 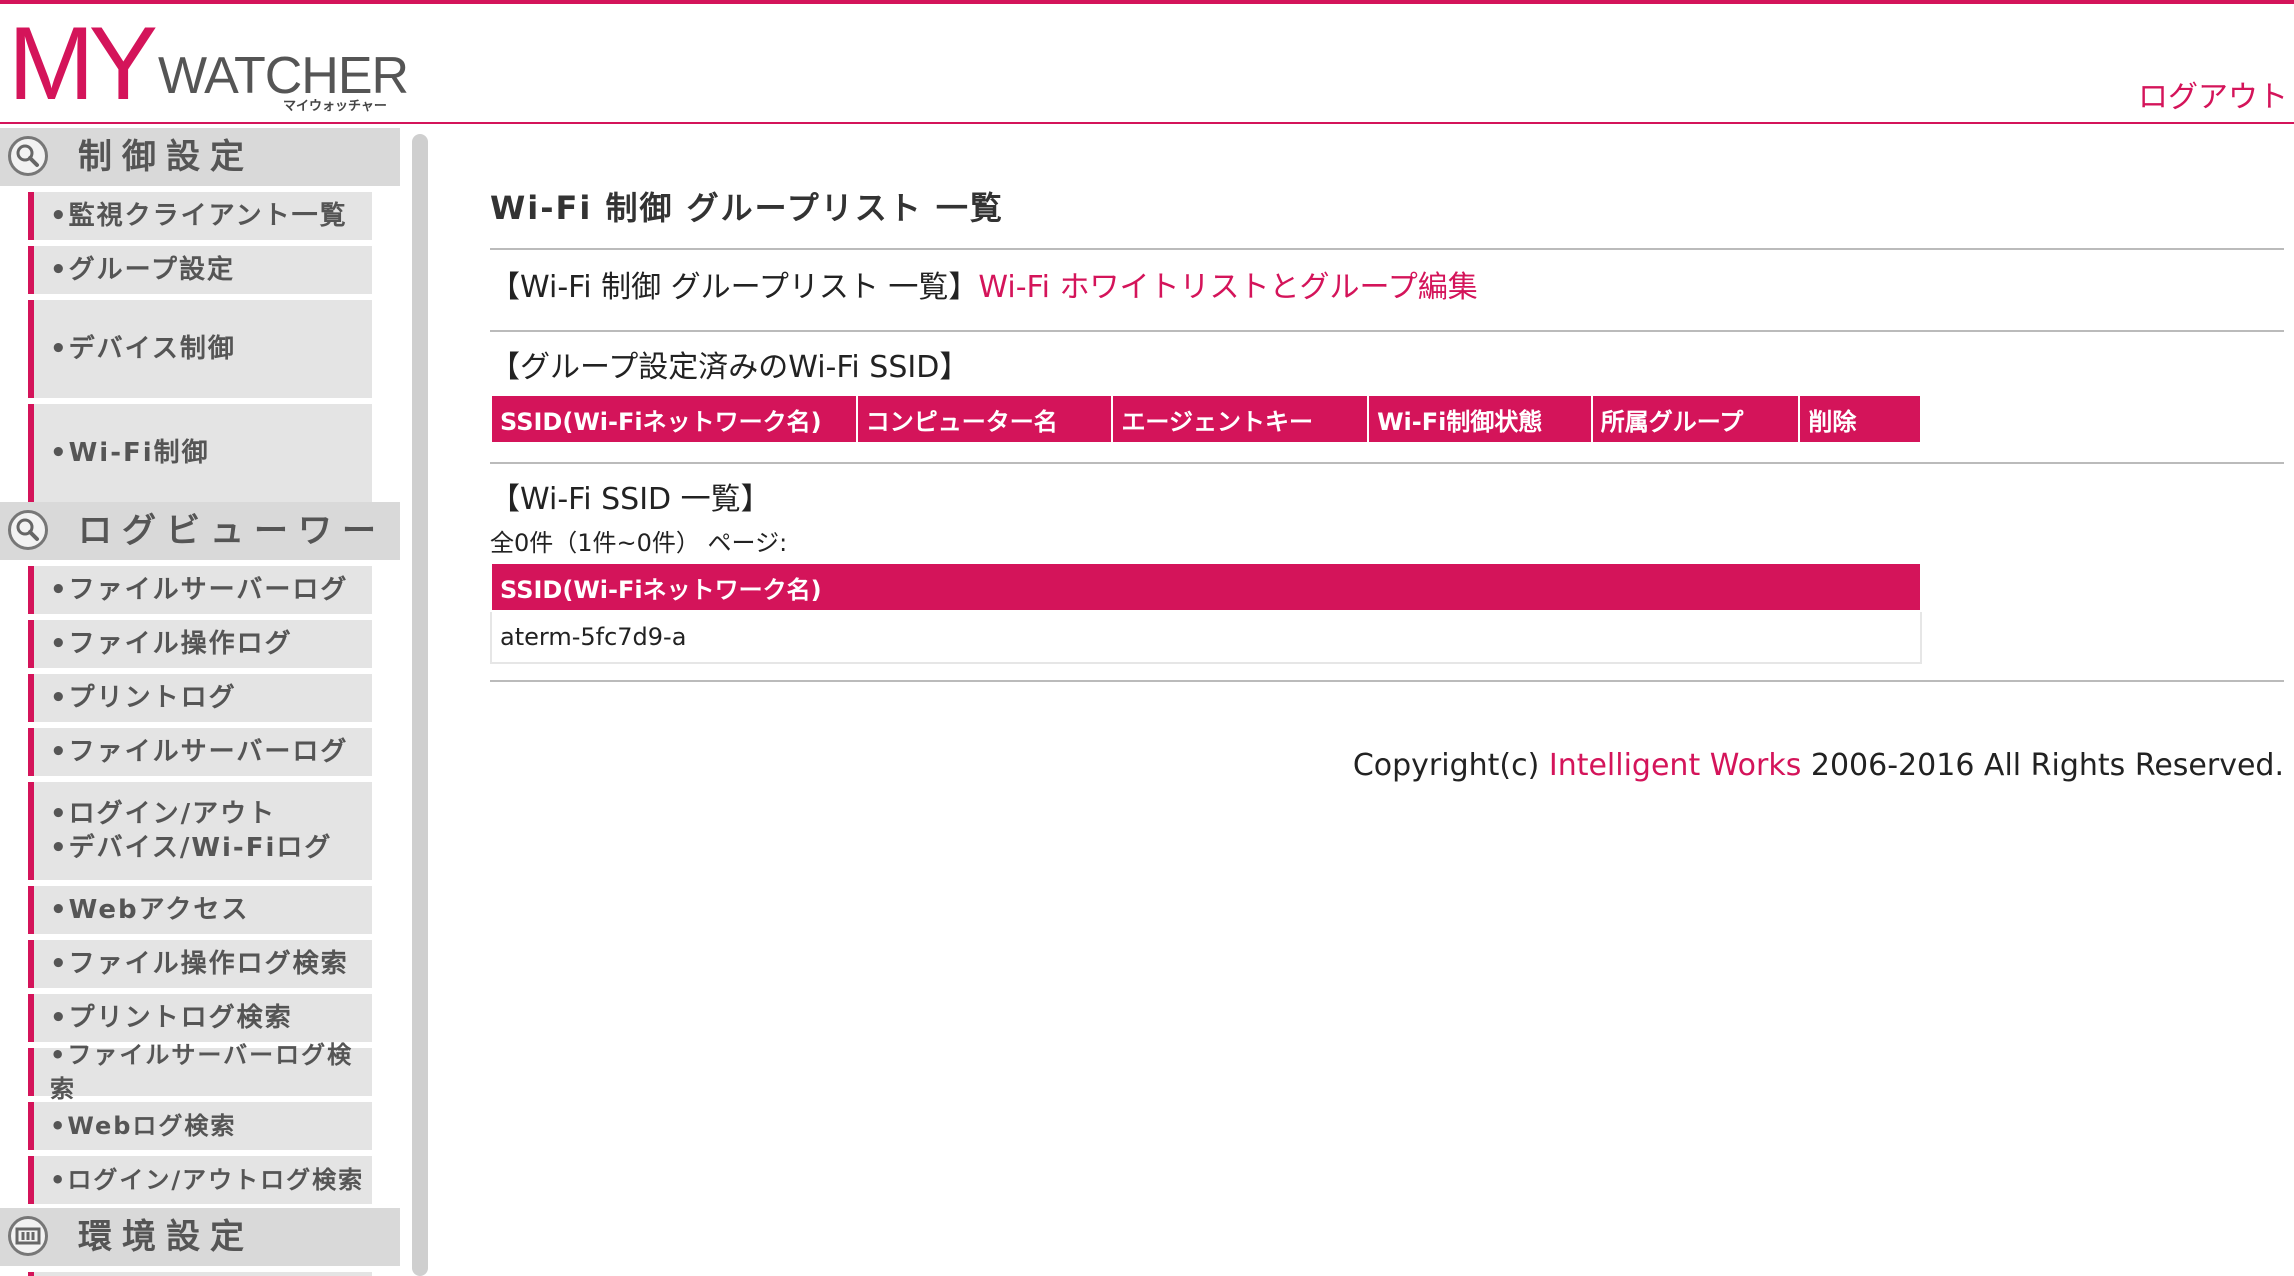 I want to click on section-log-viewer: ログビューワー, so click(x=200, y=531).